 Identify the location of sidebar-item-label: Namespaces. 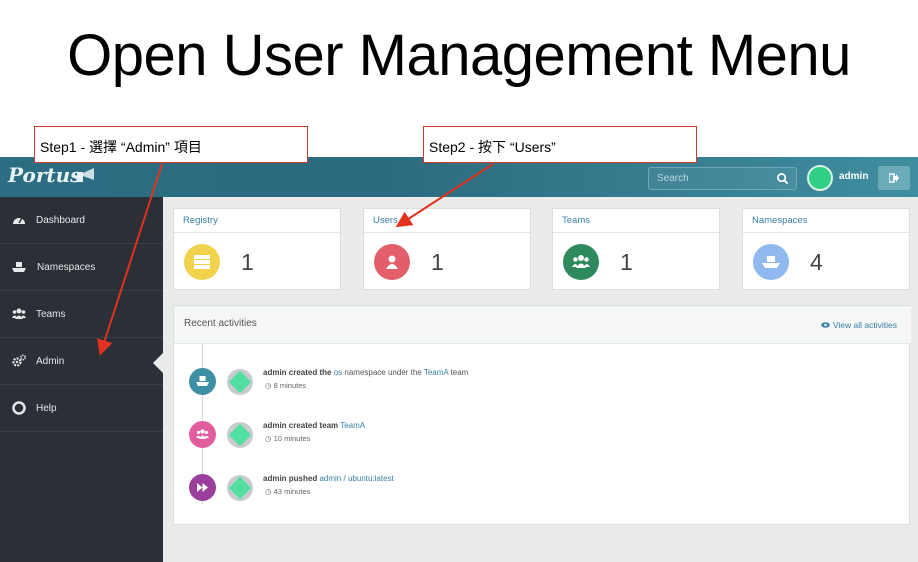
(66, 267).